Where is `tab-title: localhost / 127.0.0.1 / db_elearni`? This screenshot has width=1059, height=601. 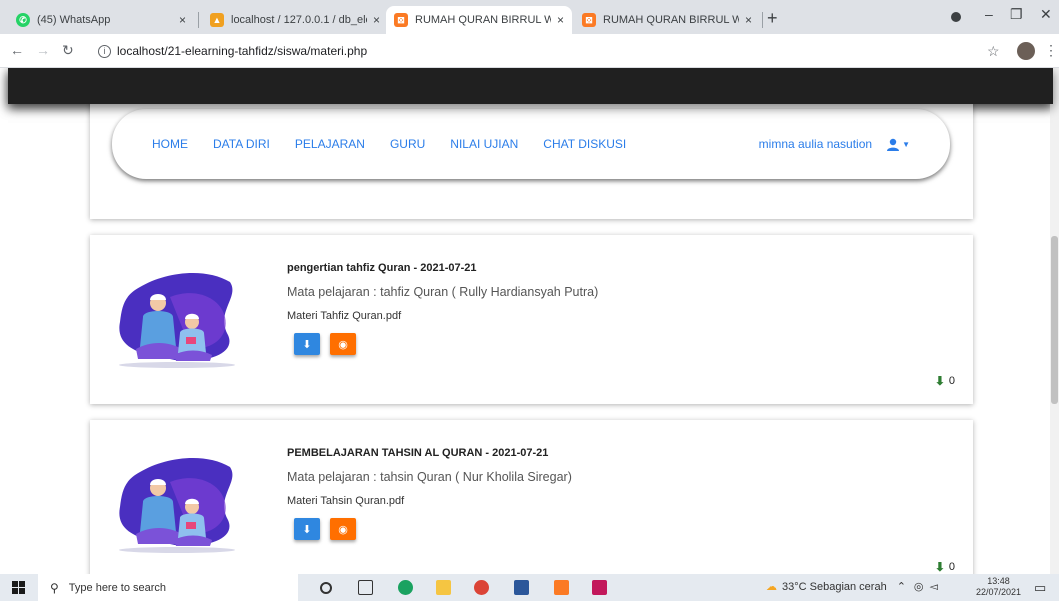 tab-title: localhost / 127.0.0.1 / db_elearni is located at coordinates (299, 20).